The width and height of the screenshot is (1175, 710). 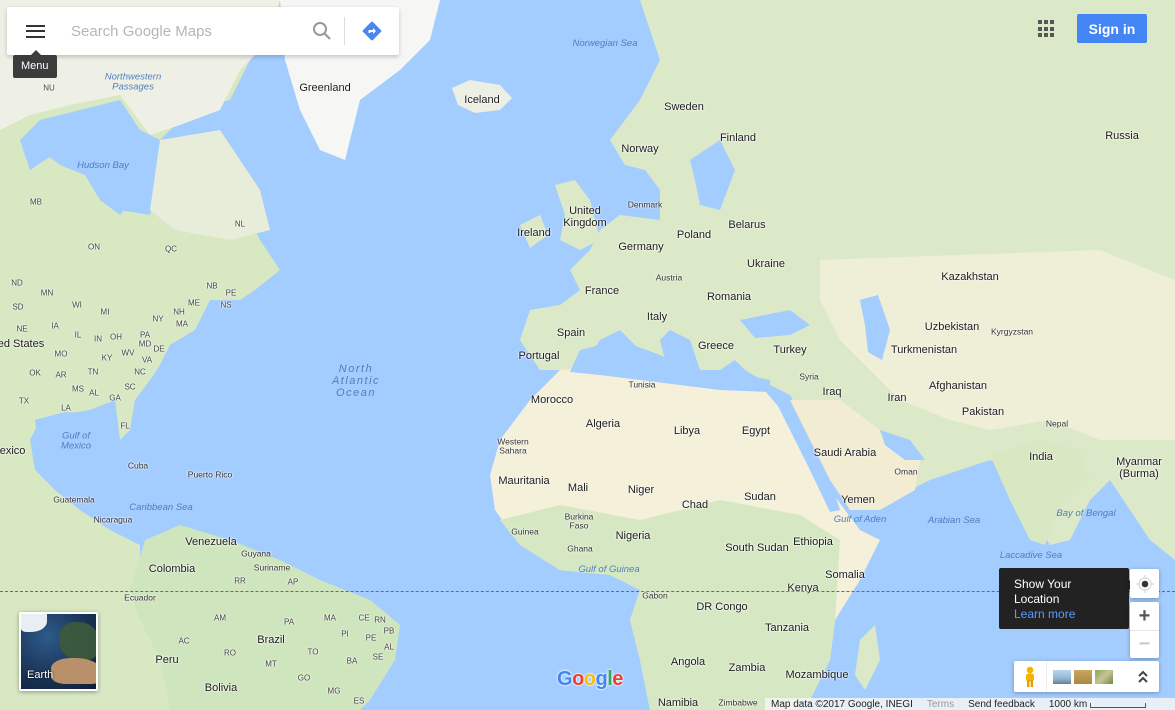 I want to click on layer-thumb-traffic, so click(x=1104, y=676).